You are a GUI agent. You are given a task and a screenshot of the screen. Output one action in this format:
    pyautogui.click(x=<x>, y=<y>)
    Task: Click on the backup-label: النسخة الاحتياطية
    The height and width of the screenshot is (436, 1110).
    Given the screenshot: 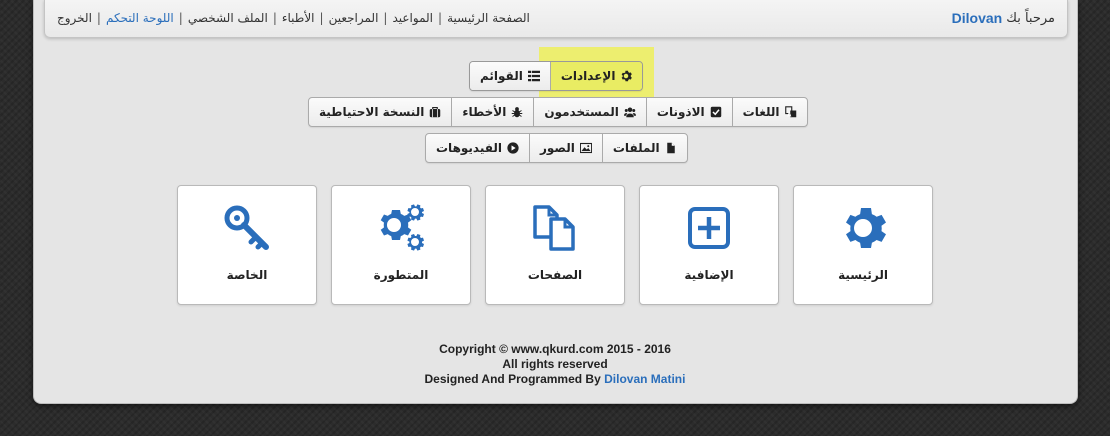 What is the action you would take?
    pyautogui.click(x=372, y=112)
    